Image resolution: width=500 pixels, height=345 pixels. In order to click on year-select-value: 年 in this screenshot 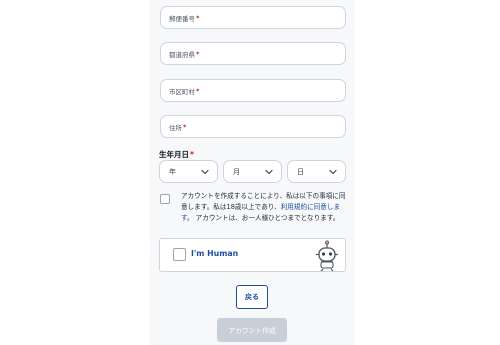, I will do `click(172, 171)`.